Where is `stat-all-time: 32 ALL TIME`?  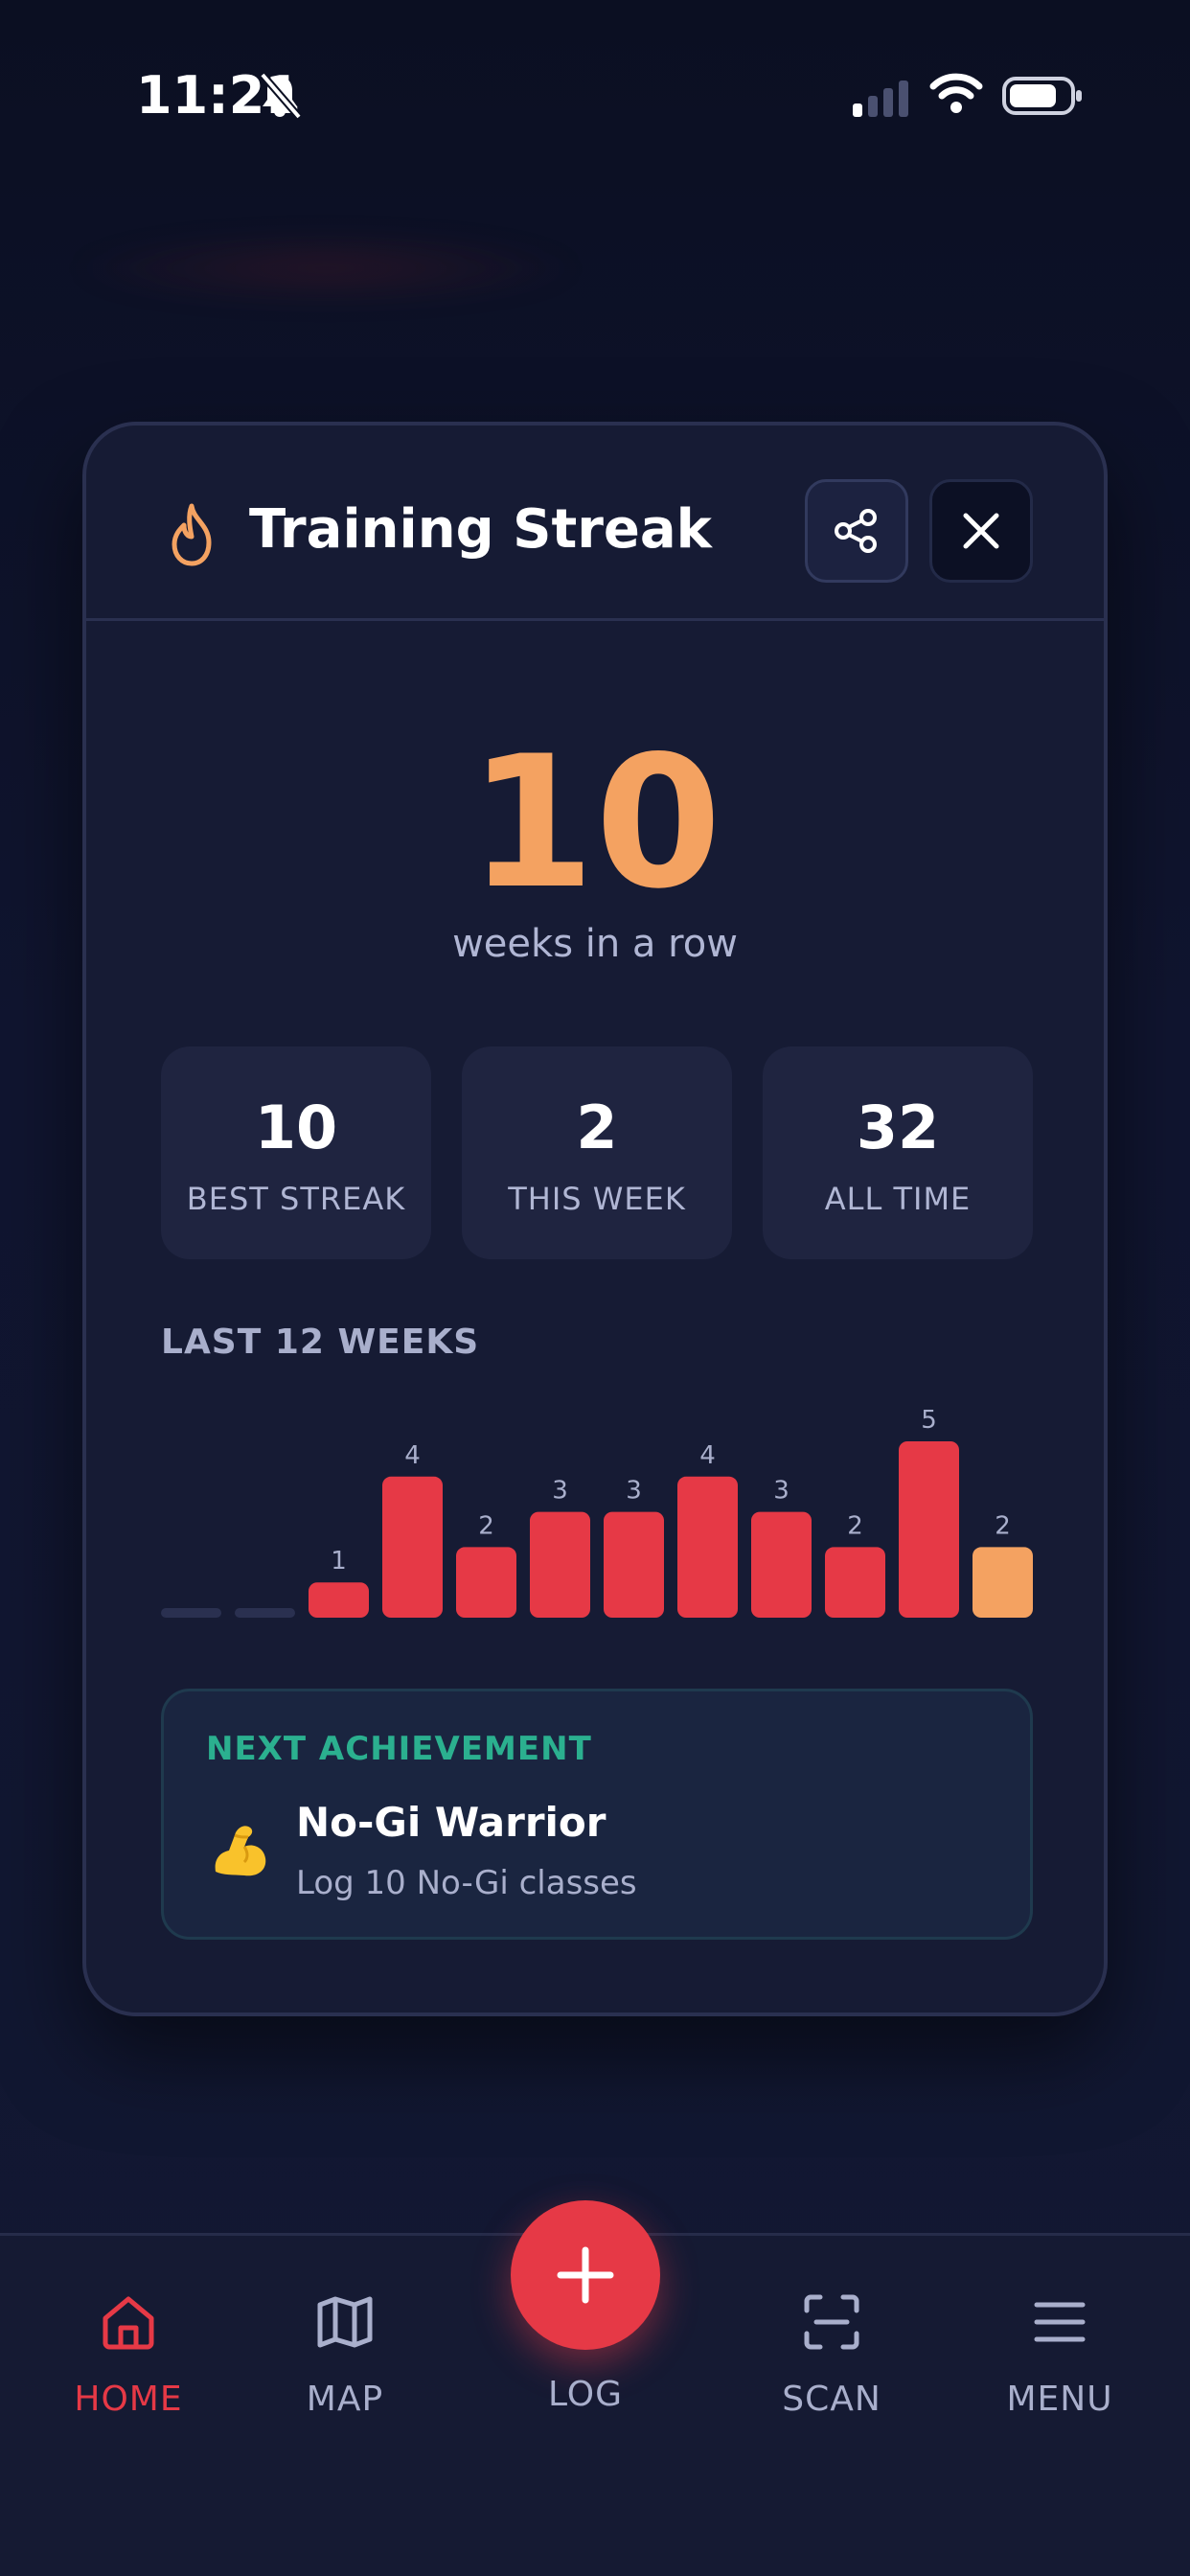
stat-all-time: 32 ALL TIME is located at coordinates (898, 1153).